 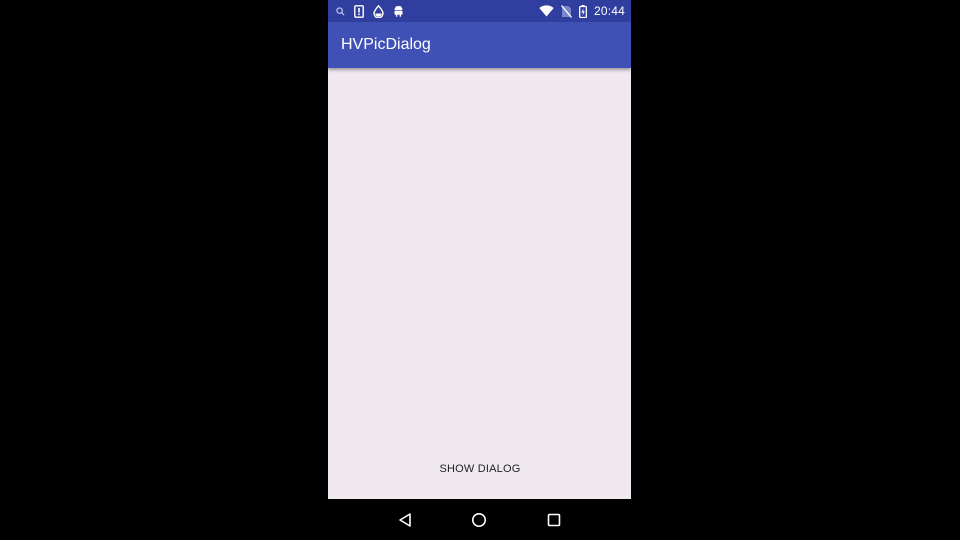 I want to click on home-icon, so click(x=479, y=520).